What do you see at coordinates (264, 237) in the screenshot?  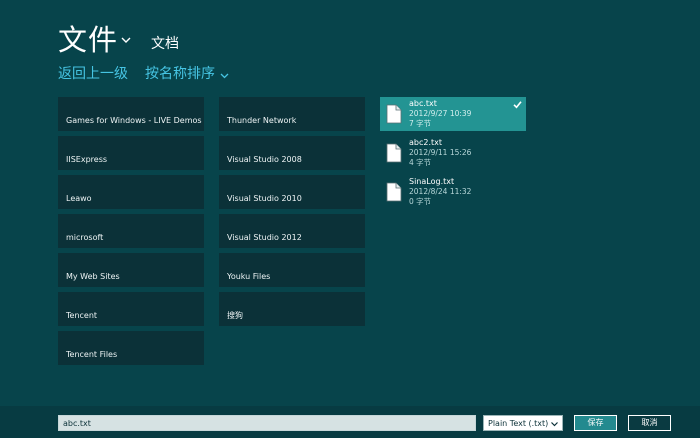 I see `folder-label: Visual Studio 2012` at bounding box center [264, 237].